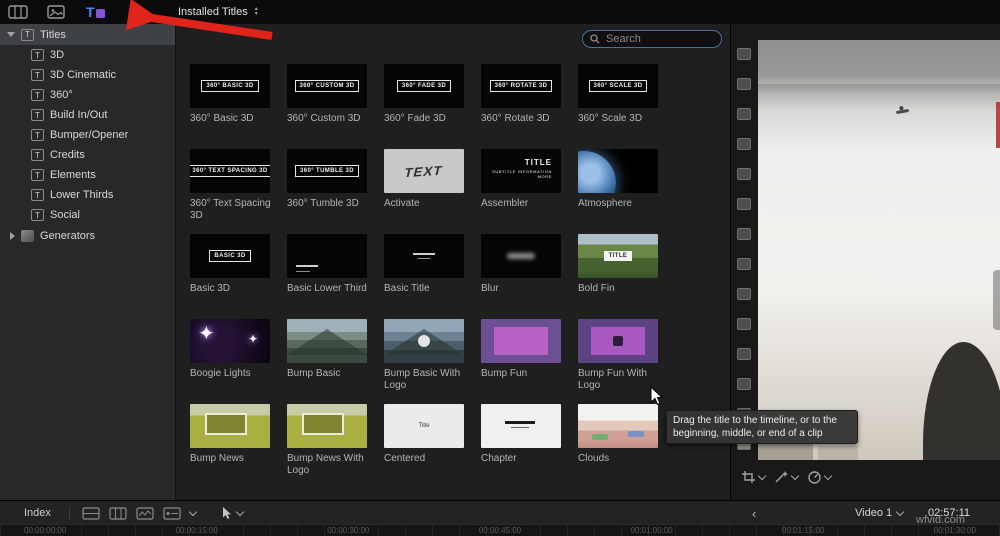  What do you see at coordinates (626, 276) in the screenshot?
I see `title-tile-bold-fin: TITLE Bold Fin` at bounding box center [626, 276].